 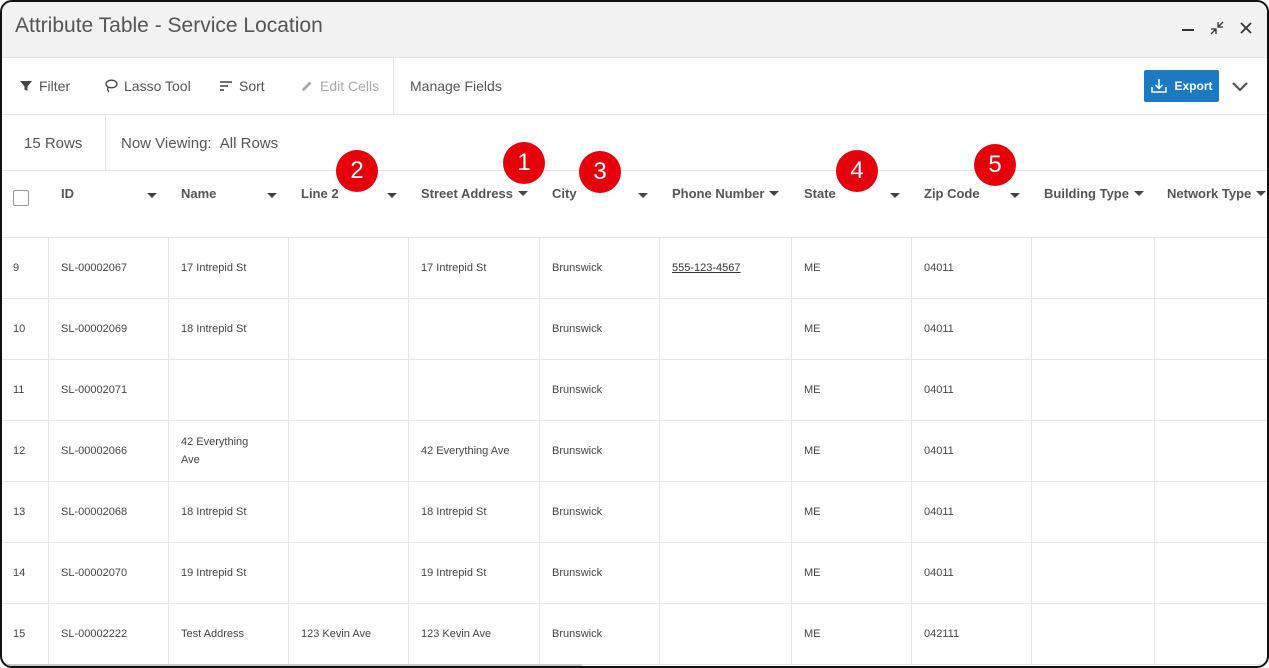 What do you see at coordinates (995, 165) in the screenshot?
I see `annotation-badge-5: 5` at bounding box center [995, 165].